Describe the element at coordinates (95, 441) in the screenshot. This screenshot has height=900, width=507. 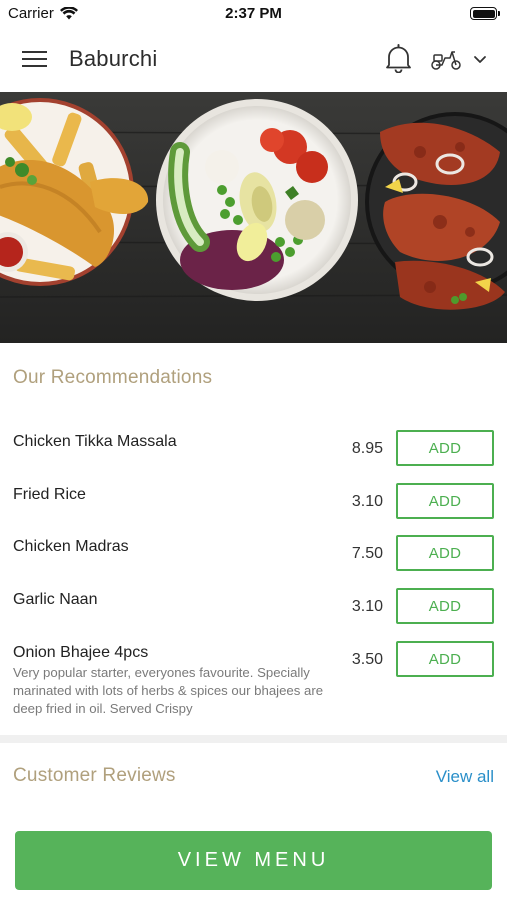
I see `dish-name: Chicken Tikka Massala` at that location.